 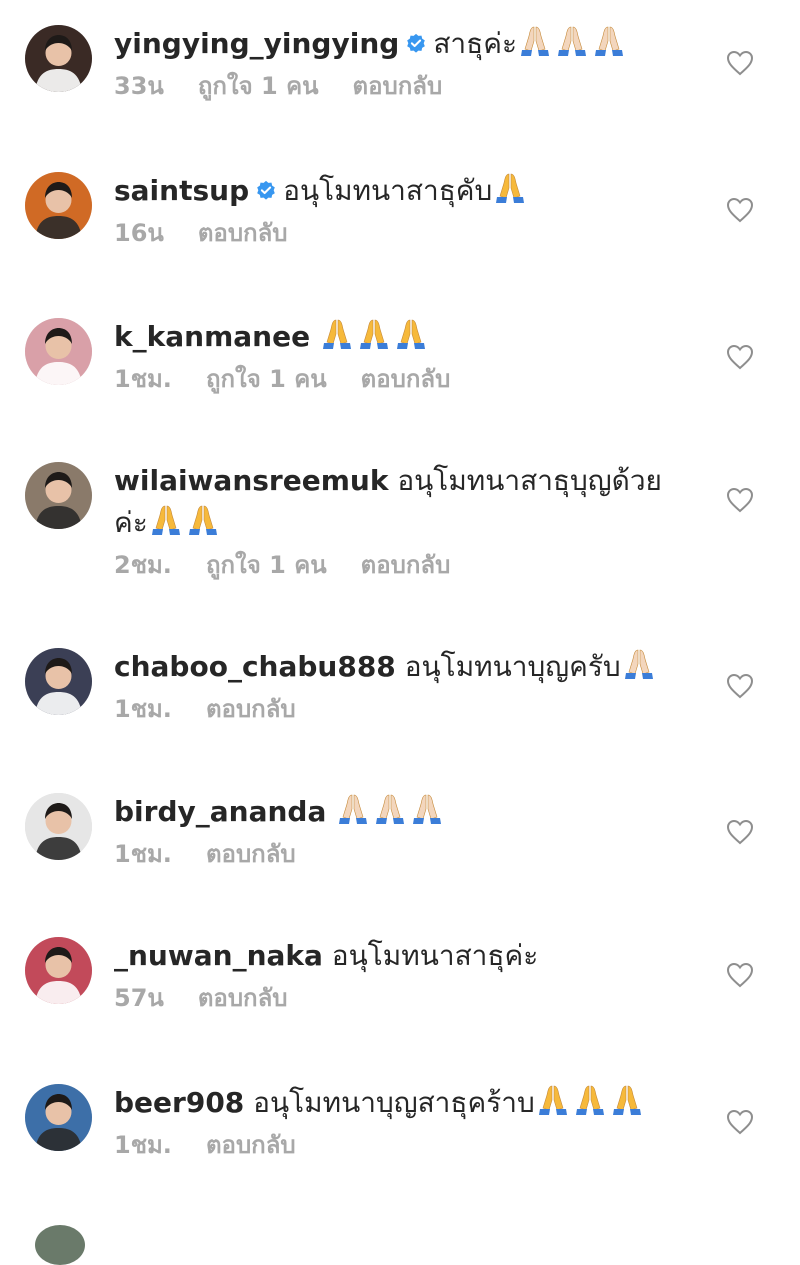 What do you see at coordinates (394, 998) in the screenshot?
I see `comment-meta: 57น ตอบกลับ` at bounding box center [394, 998].